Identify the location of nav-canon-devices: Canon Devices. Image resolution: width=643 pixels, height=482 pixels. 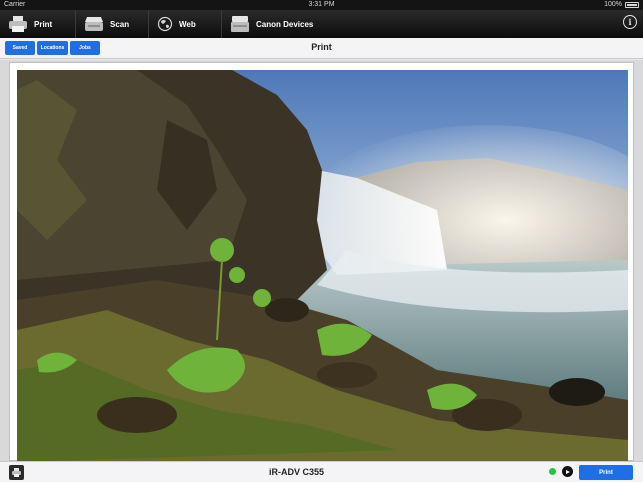
(277, 24).